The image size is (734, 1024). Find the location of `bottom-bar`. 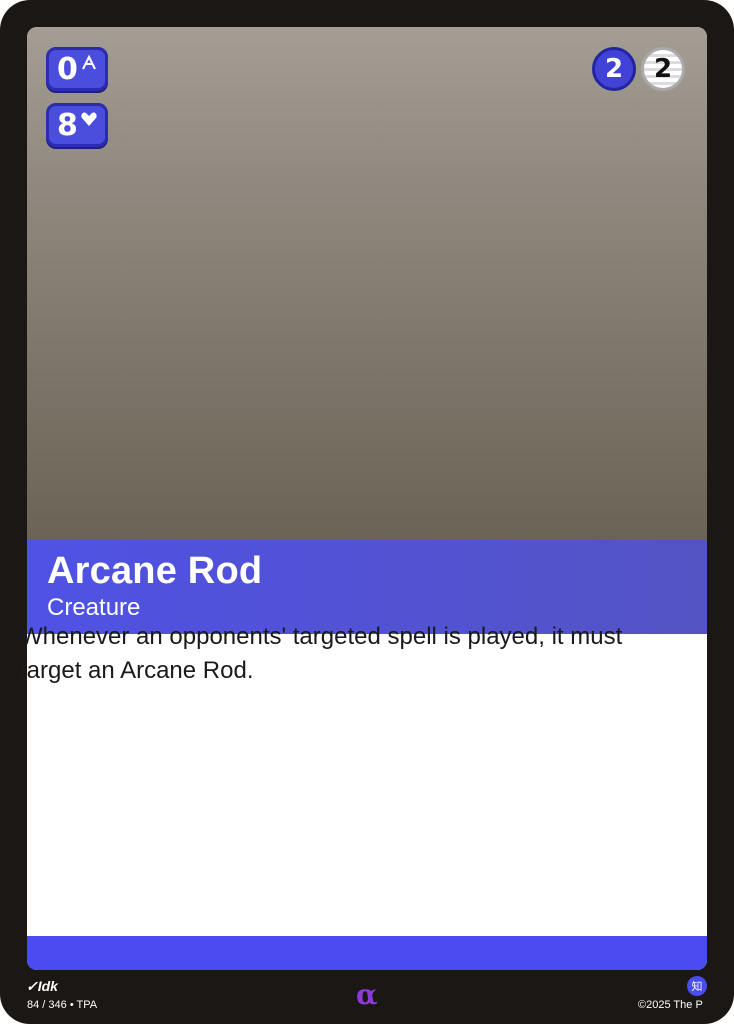

bottom-bar is located at coordinates (367, 953).